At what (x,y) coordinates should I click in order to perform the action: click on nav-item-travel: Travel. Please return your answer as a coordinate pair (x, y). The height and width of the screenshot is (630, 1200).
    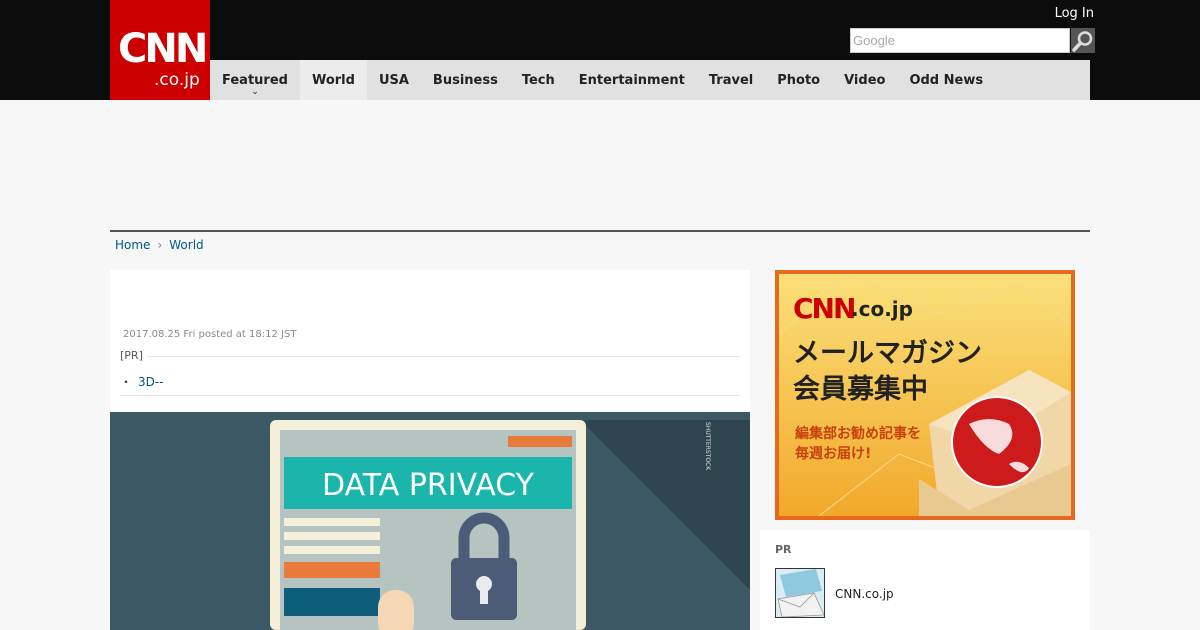
    Looking at the image, I should click on (731, 80).